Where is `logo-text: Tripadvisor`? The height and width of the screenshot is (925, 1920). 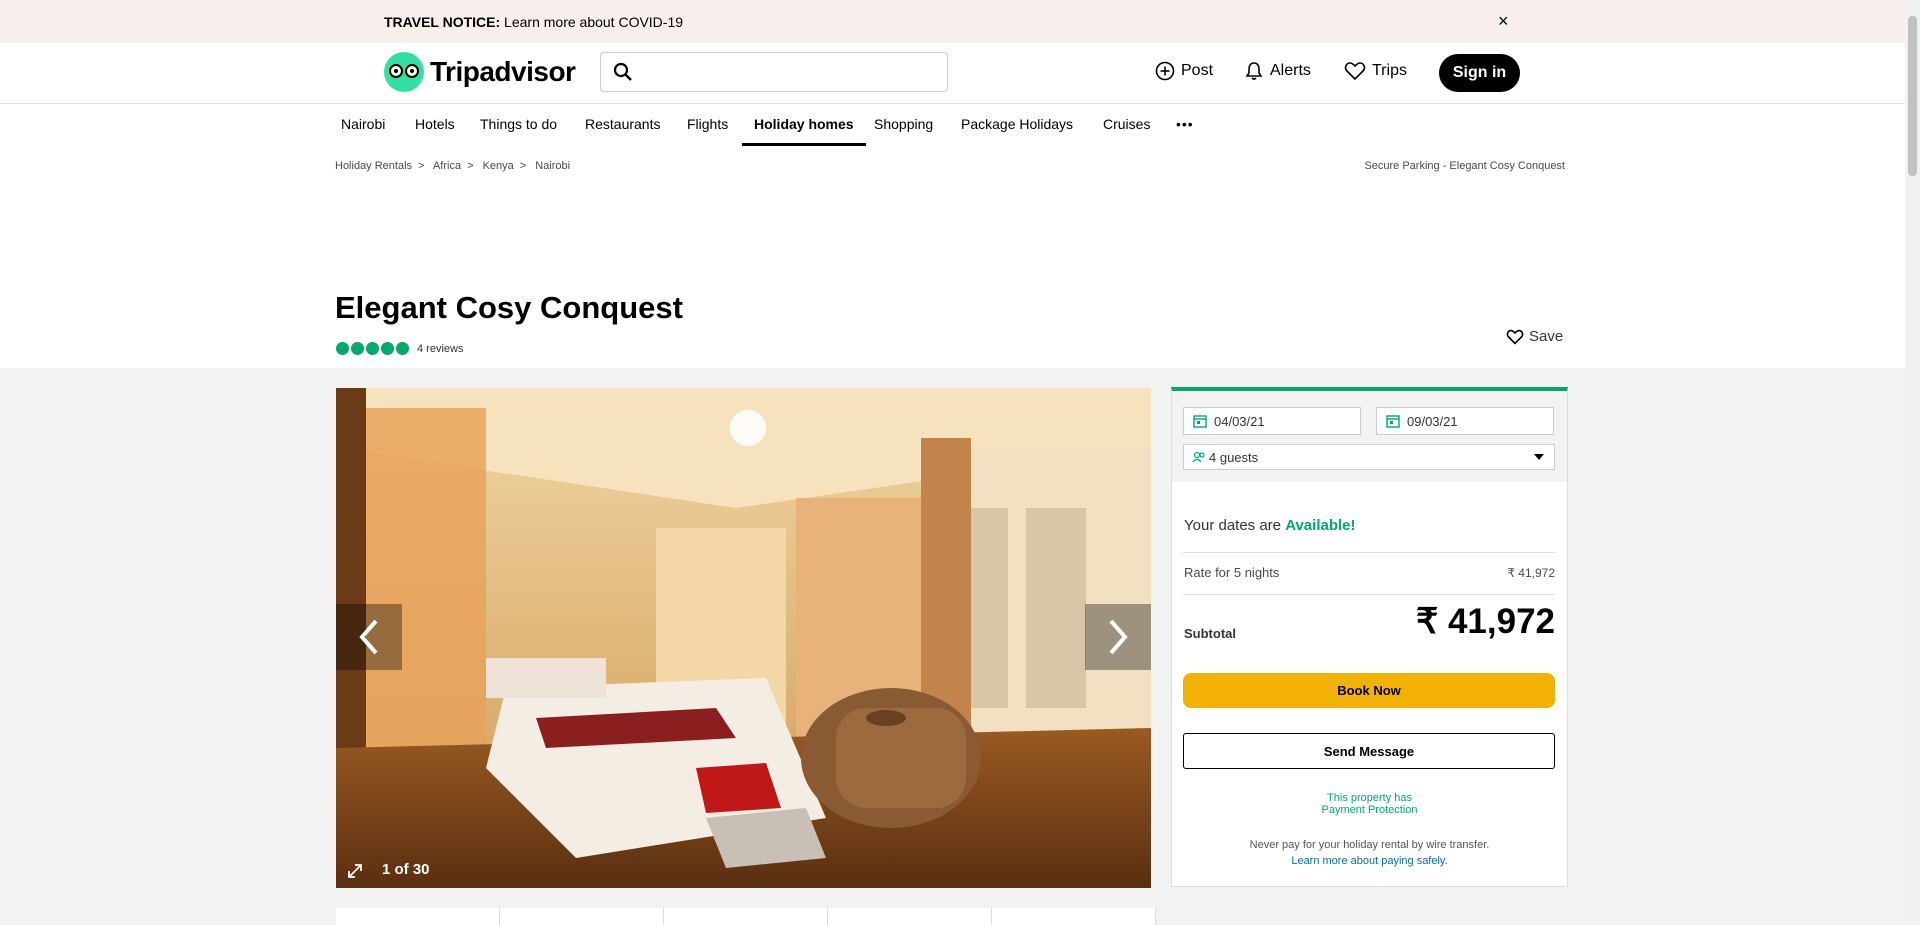
logo-text: Tripadvisor is located at coordinates (503, 71).